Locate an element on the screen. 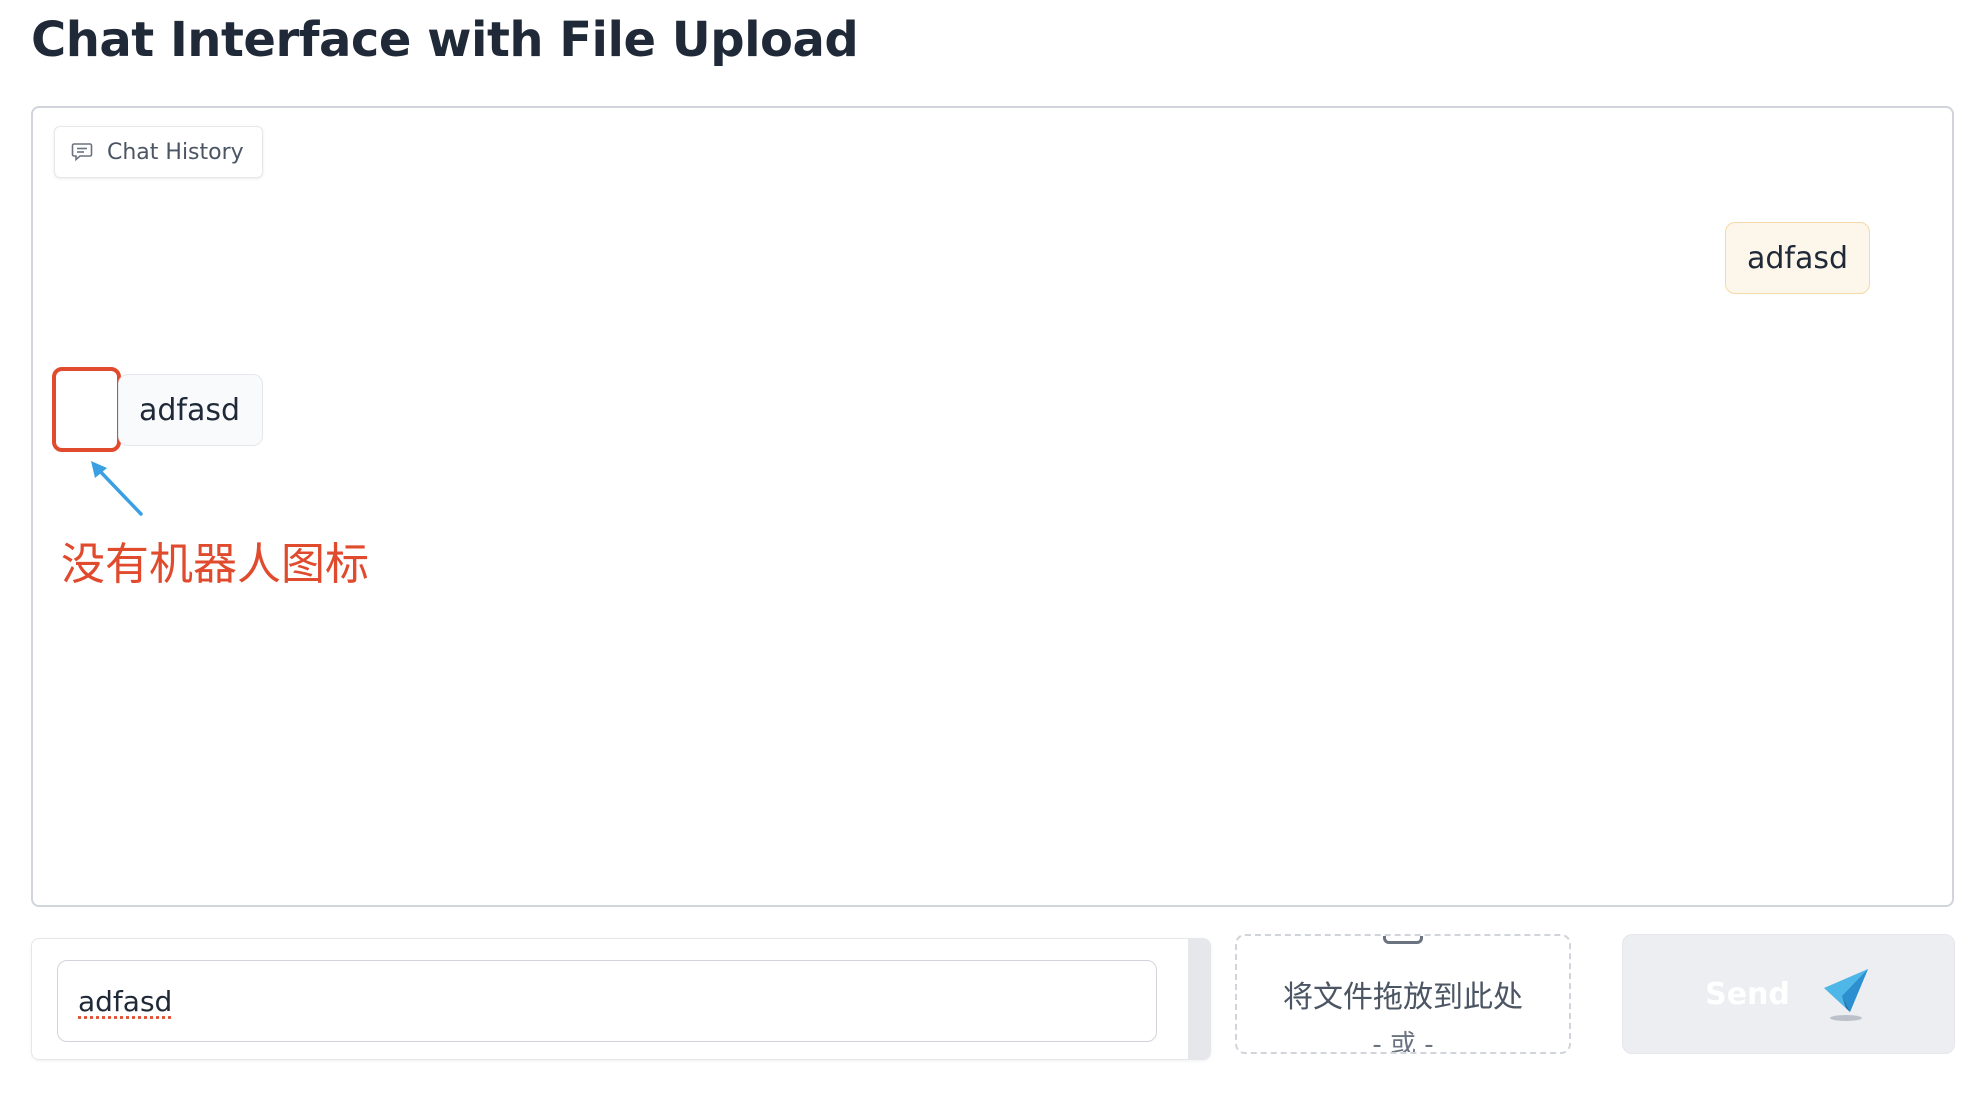 The height and width of the screenshot is (1100, 1970). send-button-label: Send is located at coordinates (1747, 994).